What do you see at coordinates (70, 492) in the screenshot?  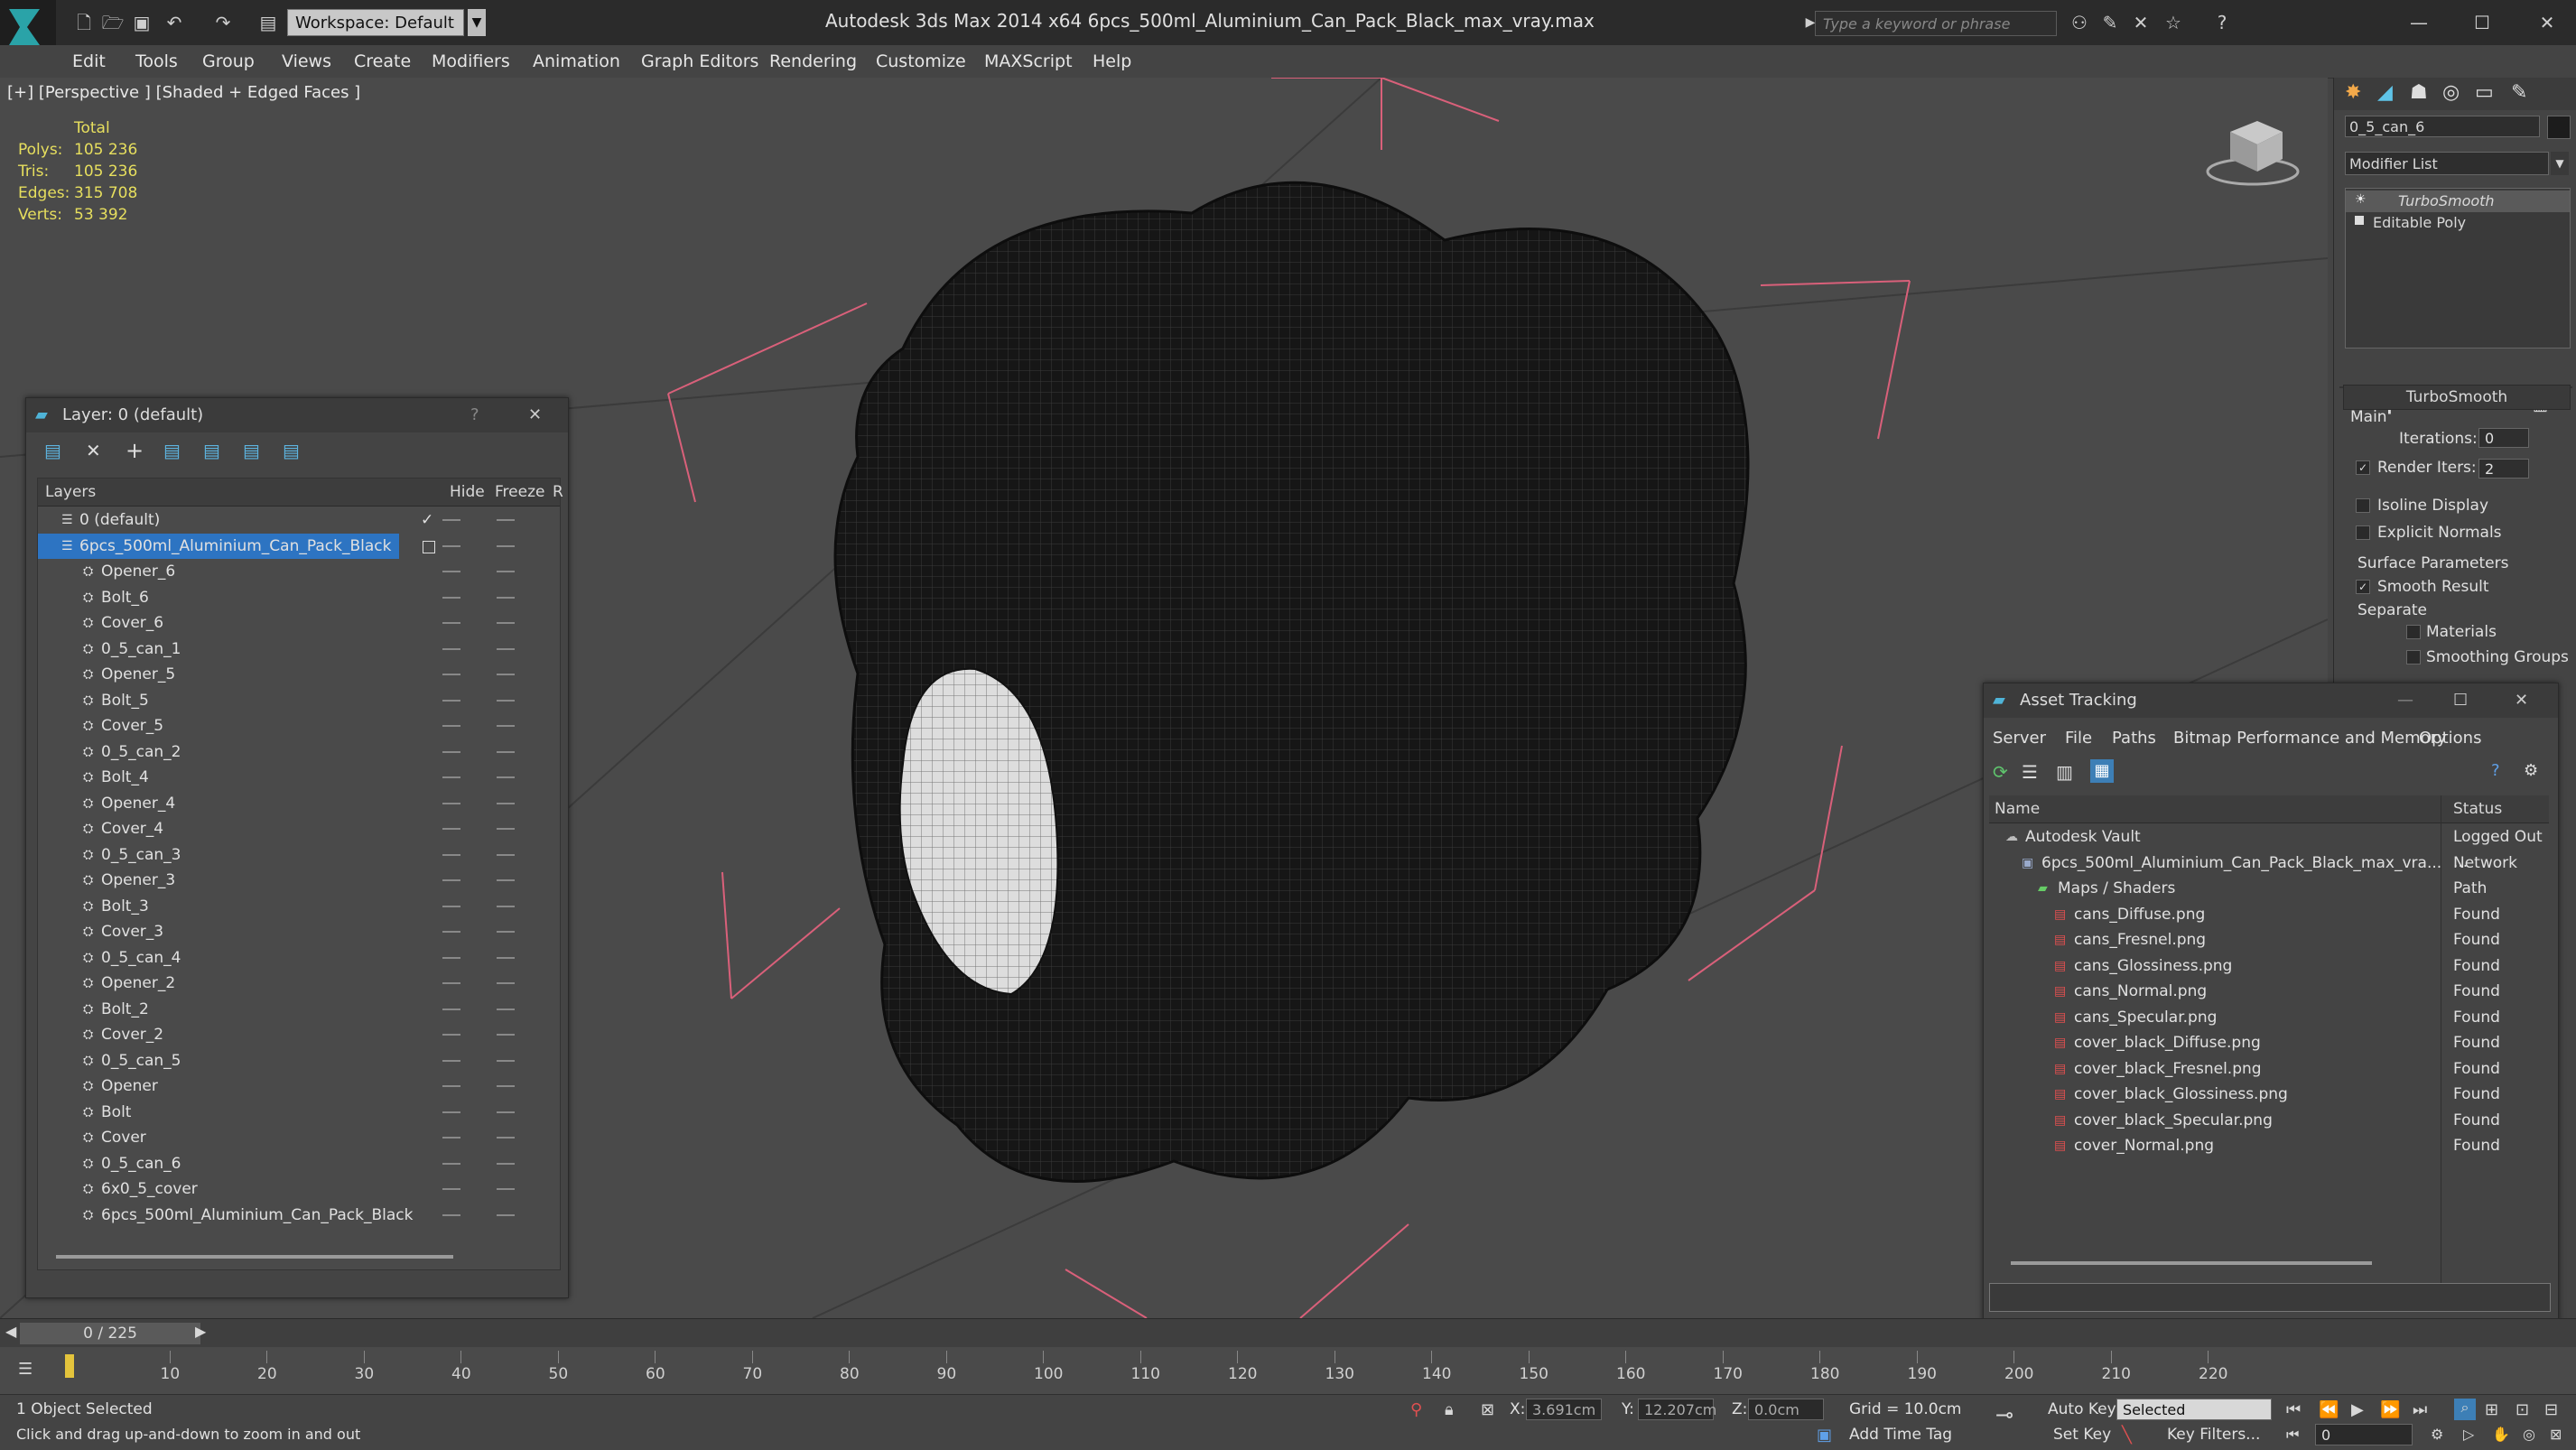 I see `col-layers: Layers` at bounding box center [70, 492].